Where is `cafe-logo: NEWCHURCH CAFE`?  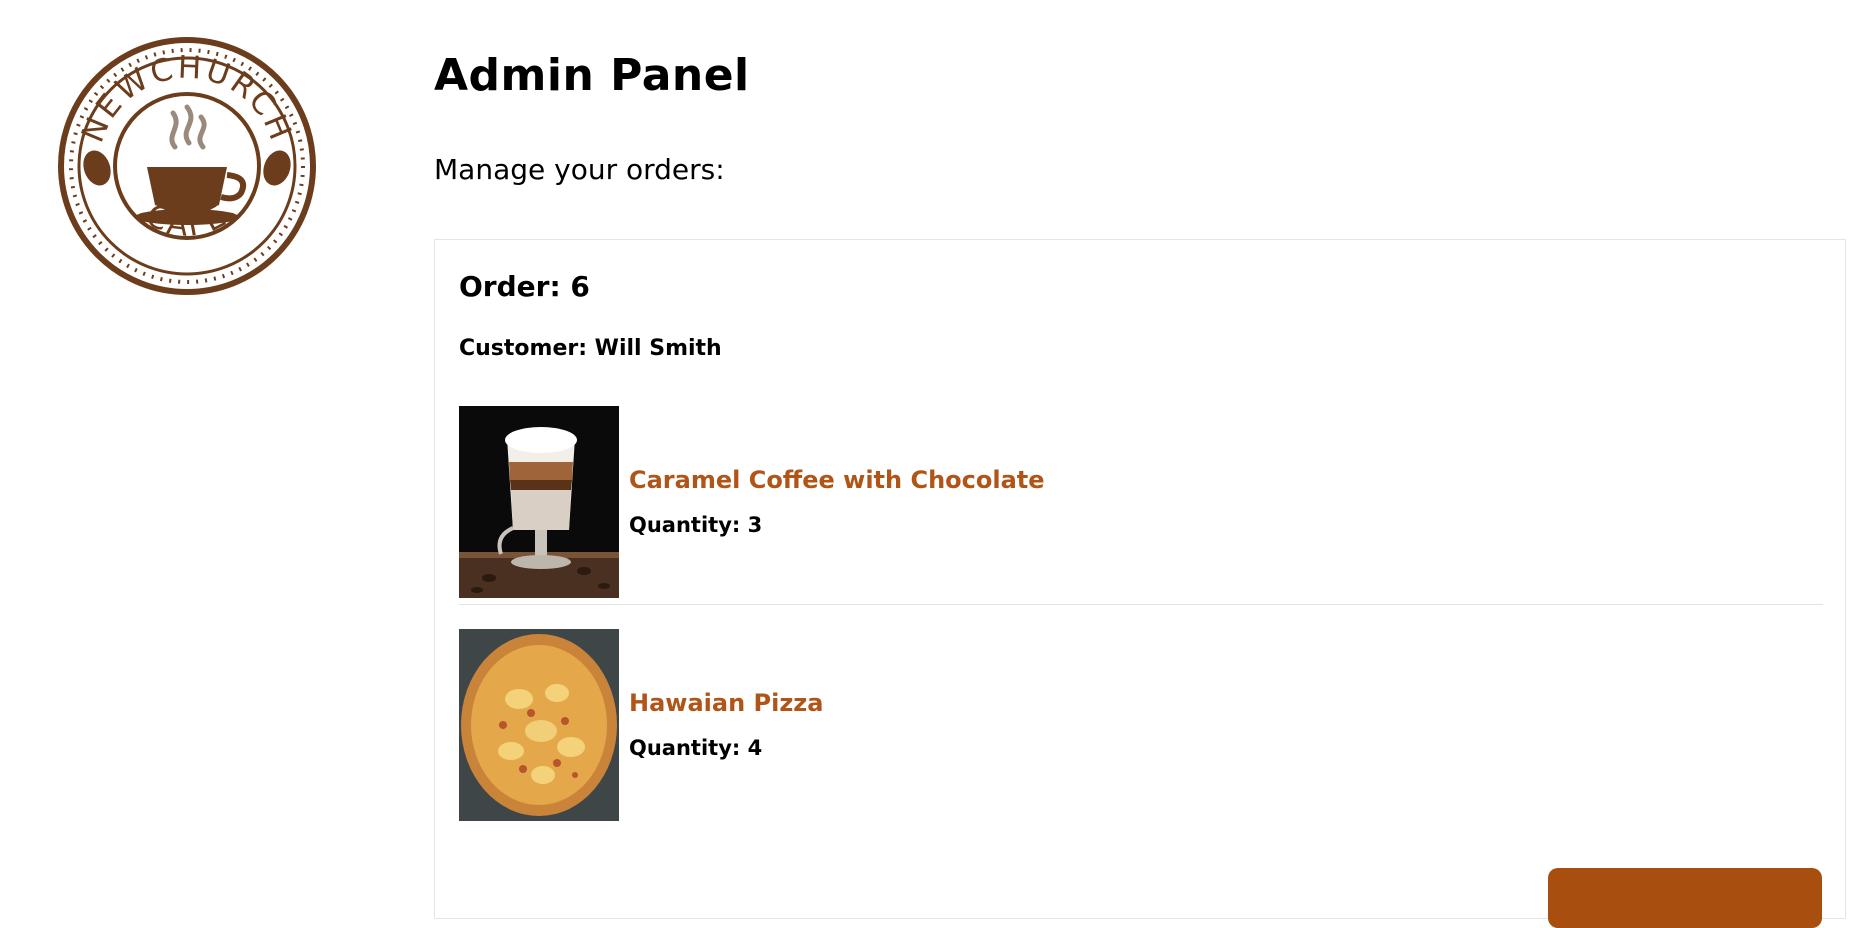 cafe-logo: NEWCHURCH CAFE is located at coordinates (187, 166).